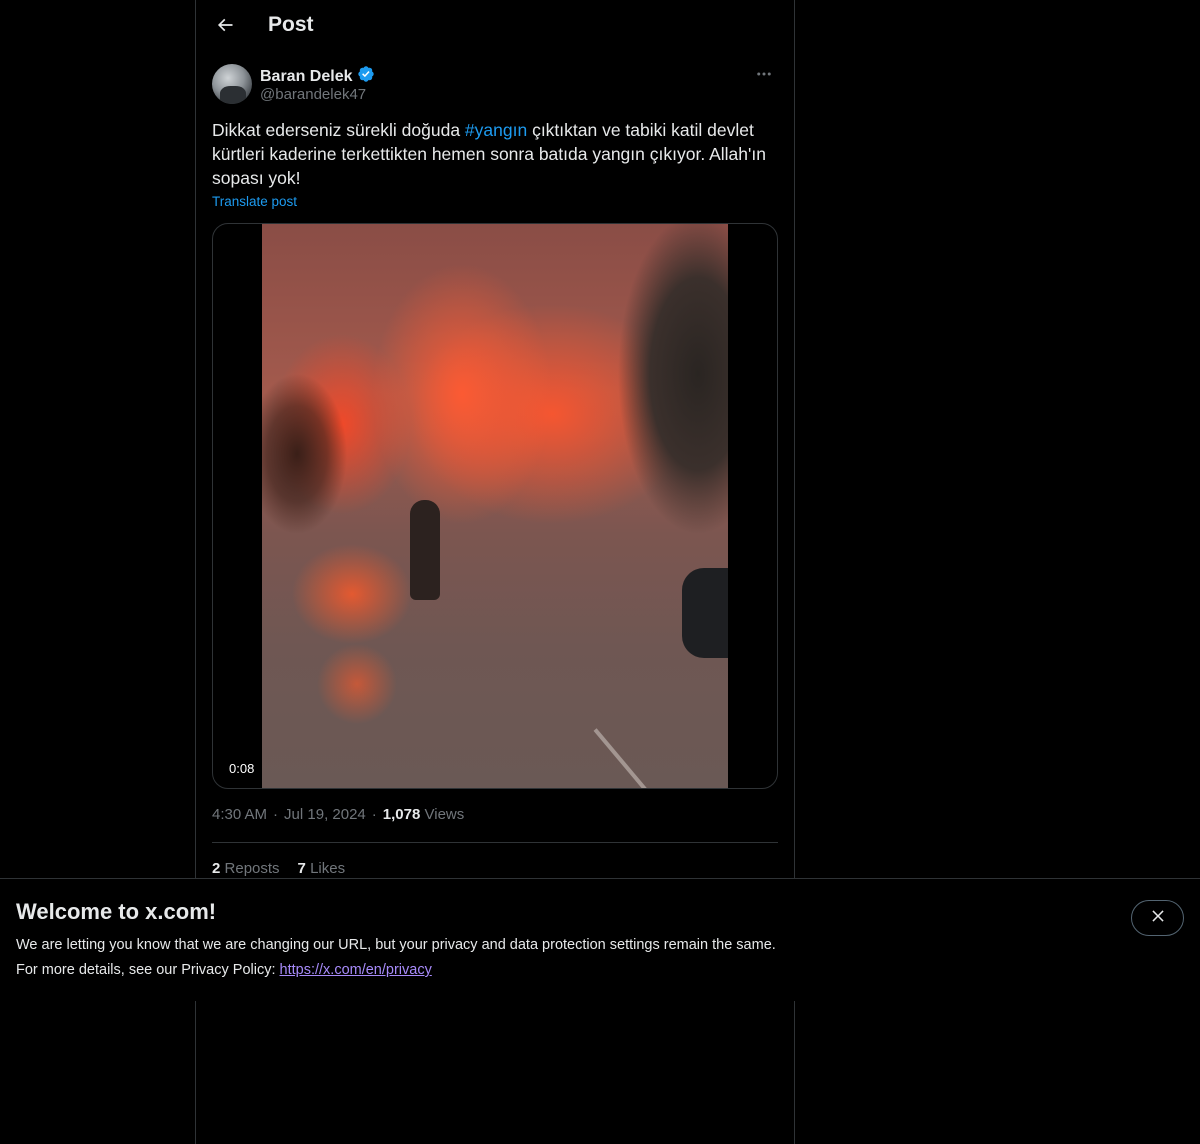  I want to click on reposts-label: Reposts, so click(252, 868).